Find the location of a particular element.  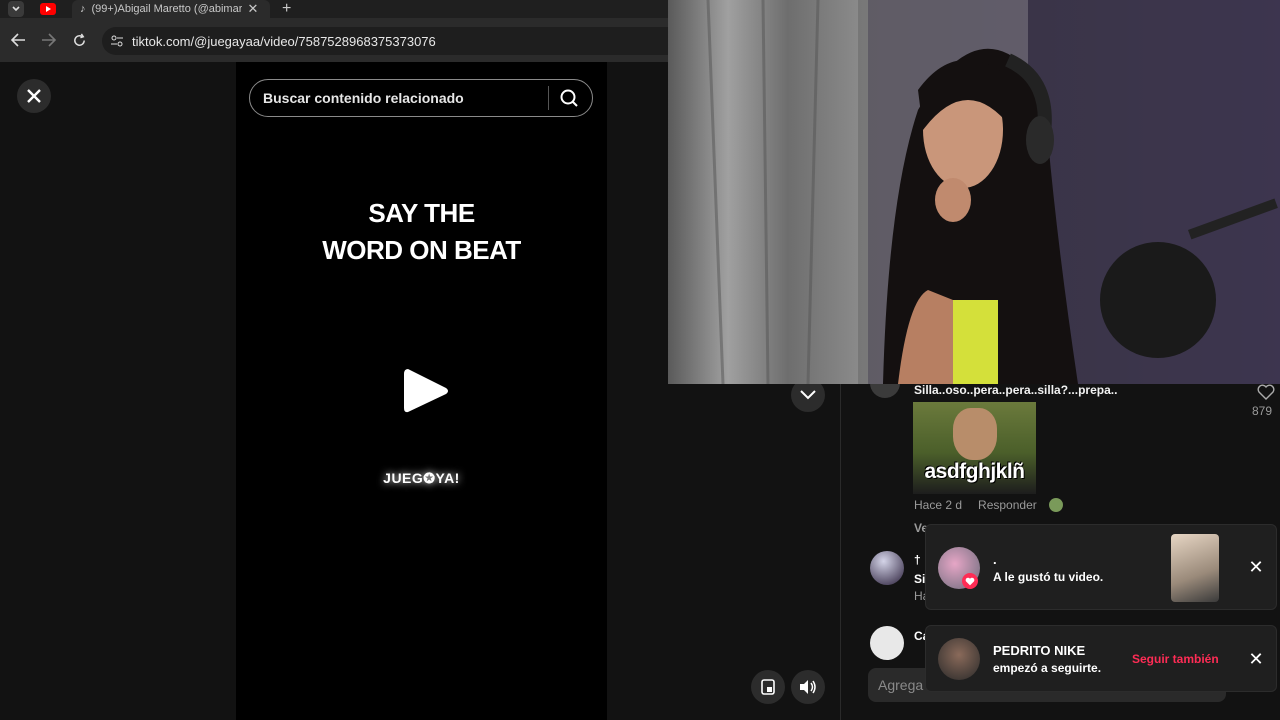

new-tab-button: + is located at coordinates (286, 9).